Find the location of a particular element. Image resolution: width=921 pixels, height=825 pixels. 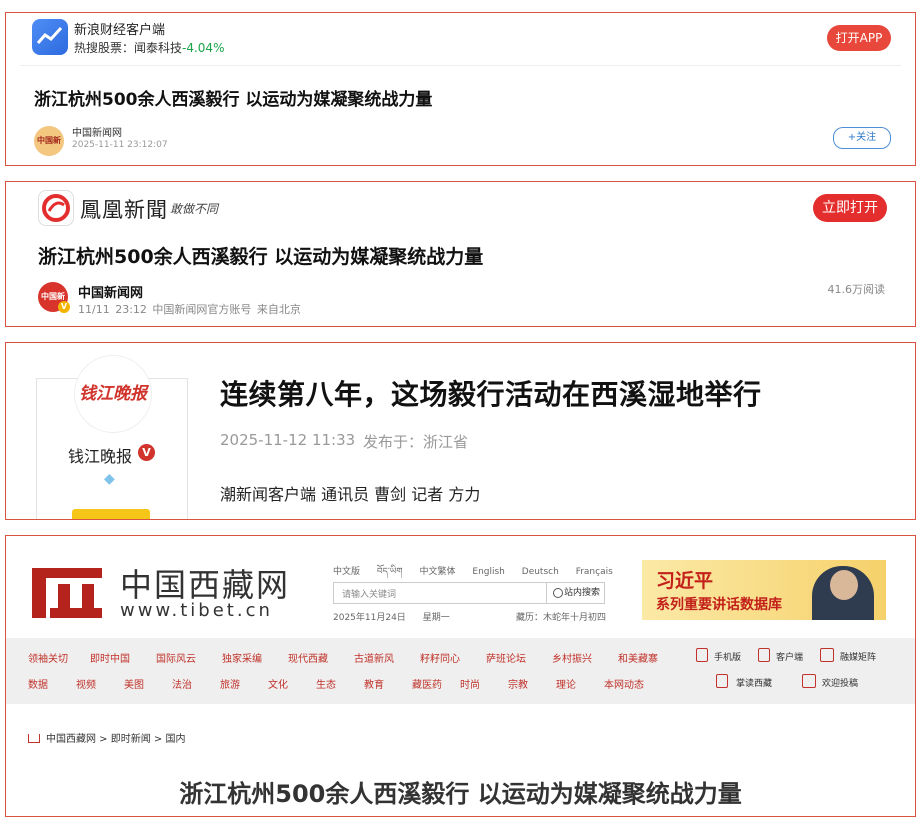

nav-item: 国际风云 is located at coordinates (189, 657).